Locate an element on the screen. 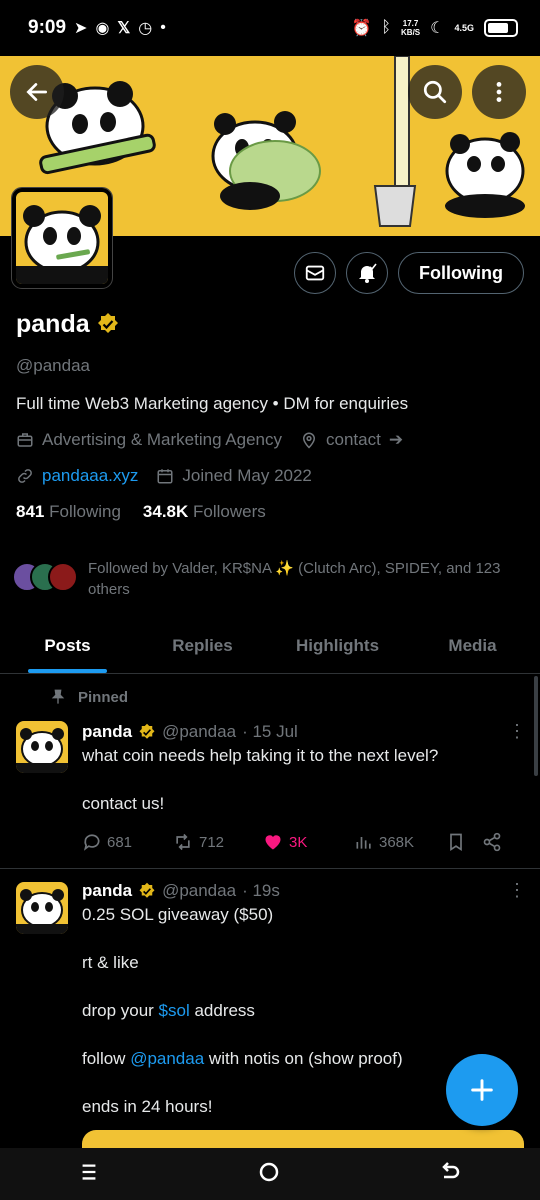  menu-icon is located at coordinates (89, 1171).